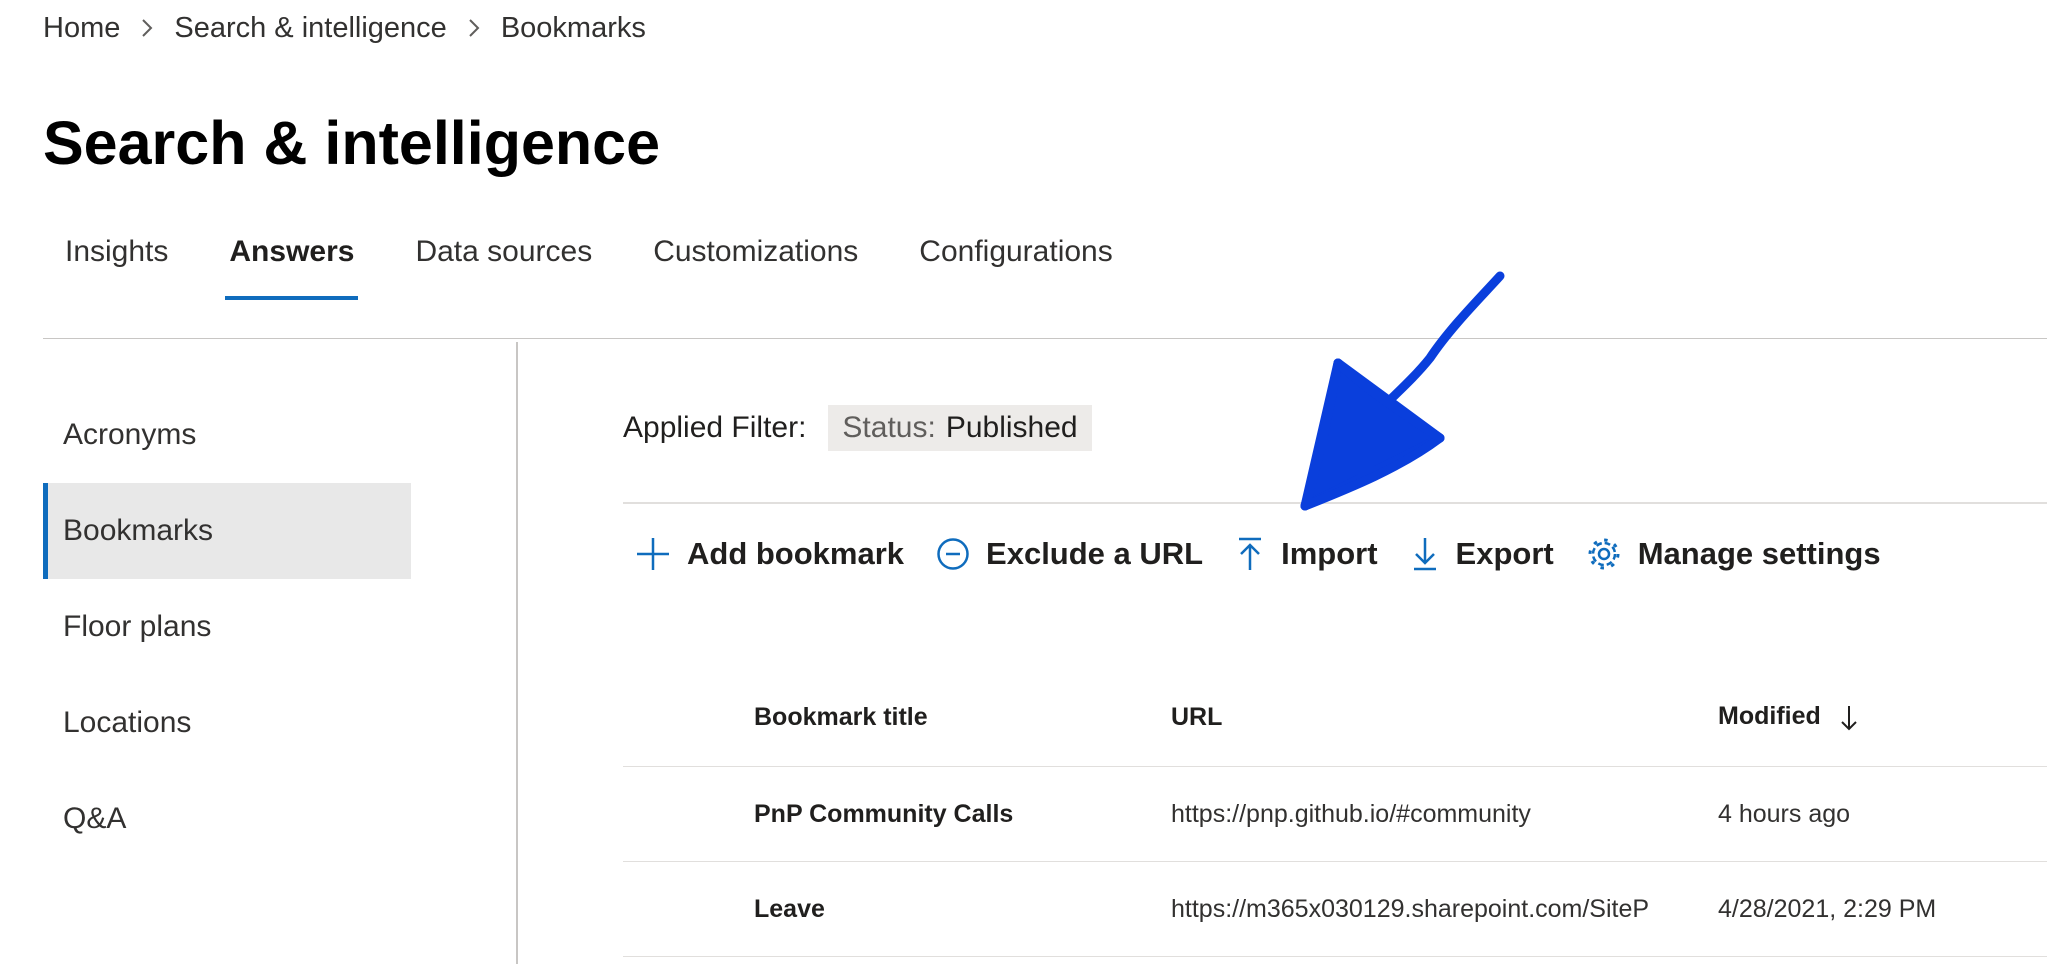 The height and width of the screenshot is (964, 2047). I want to click on applied-filter-label: Applied Filter:, so click(715, 427).